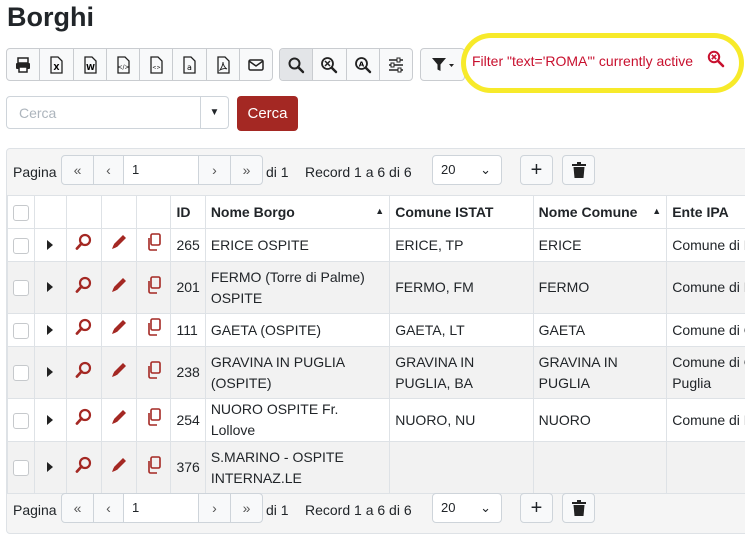  What do you see at coordinates (103, 112) in the screenshot?
I see `search-input` at bounding box center [103, 112].